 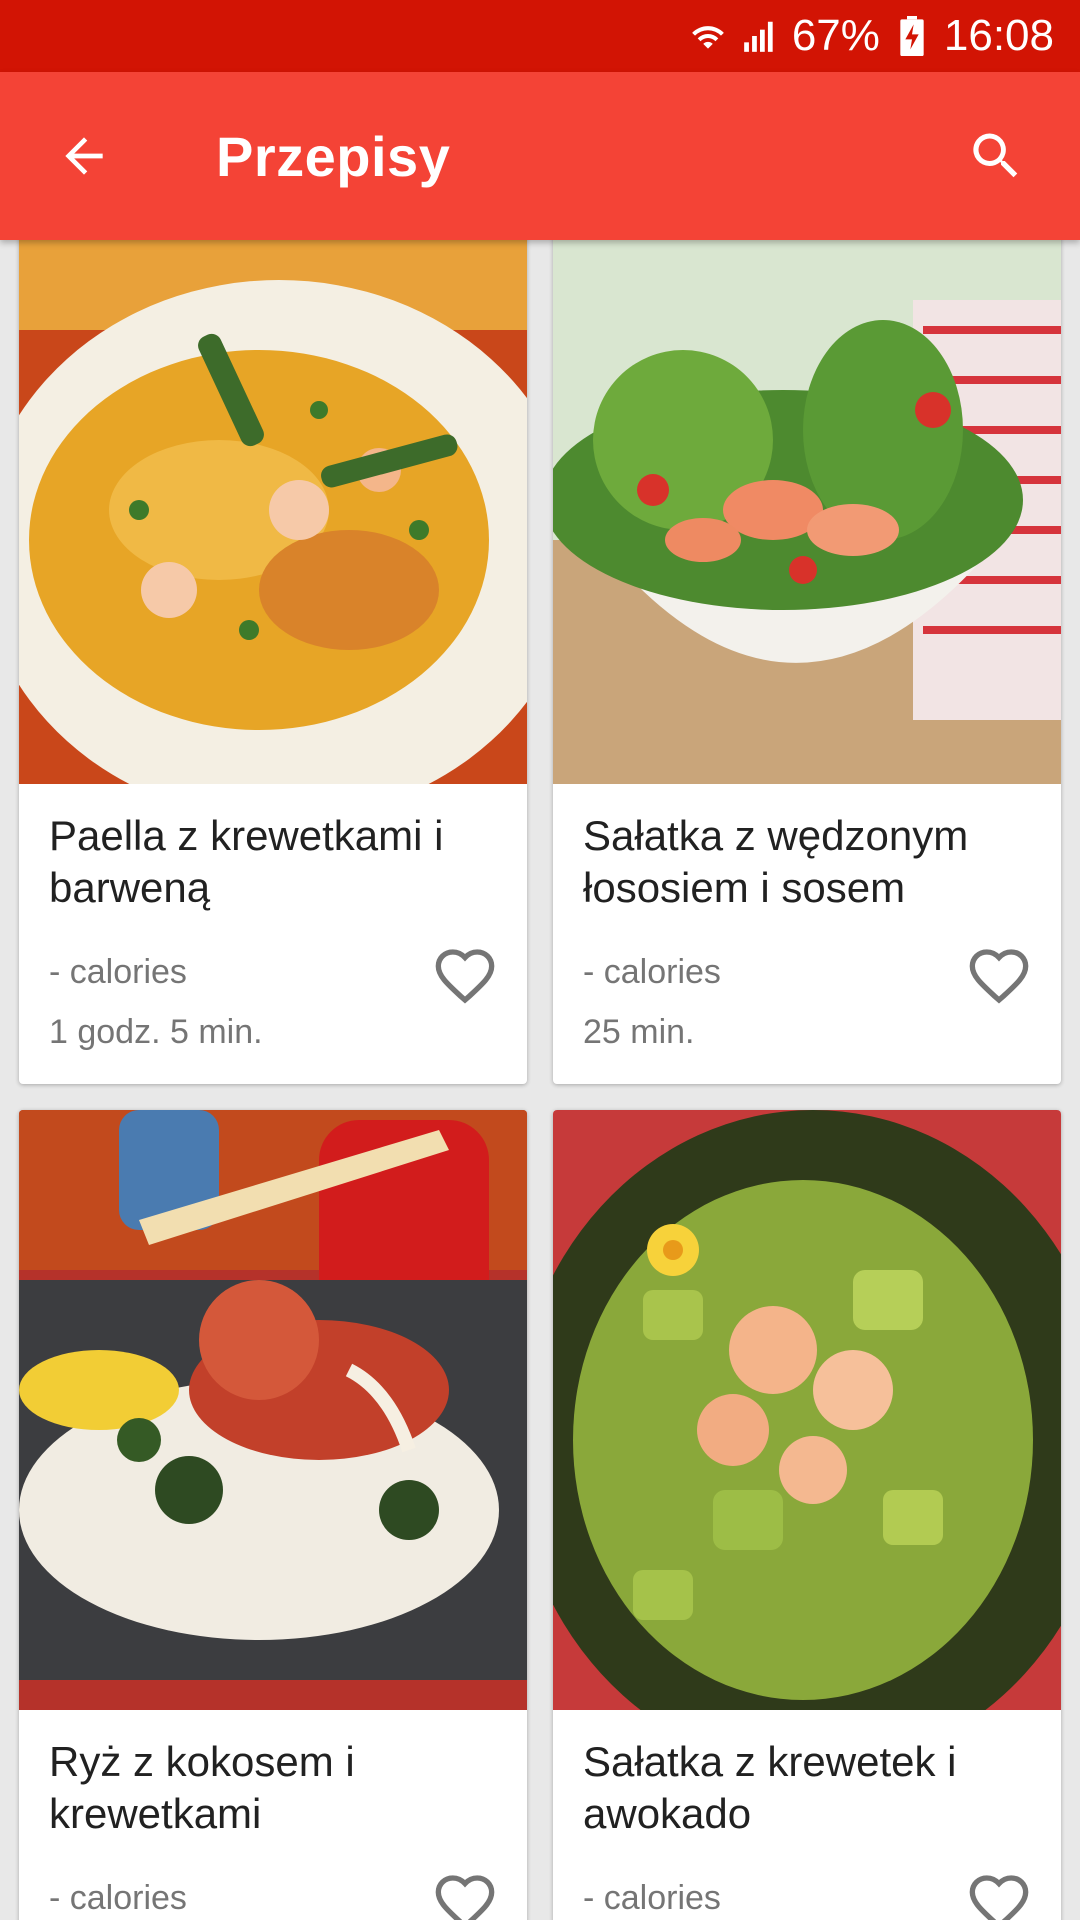 What do you see at coordinates (760, 36) in the screenshot?
I see `signal-icon` at bounding box center [760, 36].